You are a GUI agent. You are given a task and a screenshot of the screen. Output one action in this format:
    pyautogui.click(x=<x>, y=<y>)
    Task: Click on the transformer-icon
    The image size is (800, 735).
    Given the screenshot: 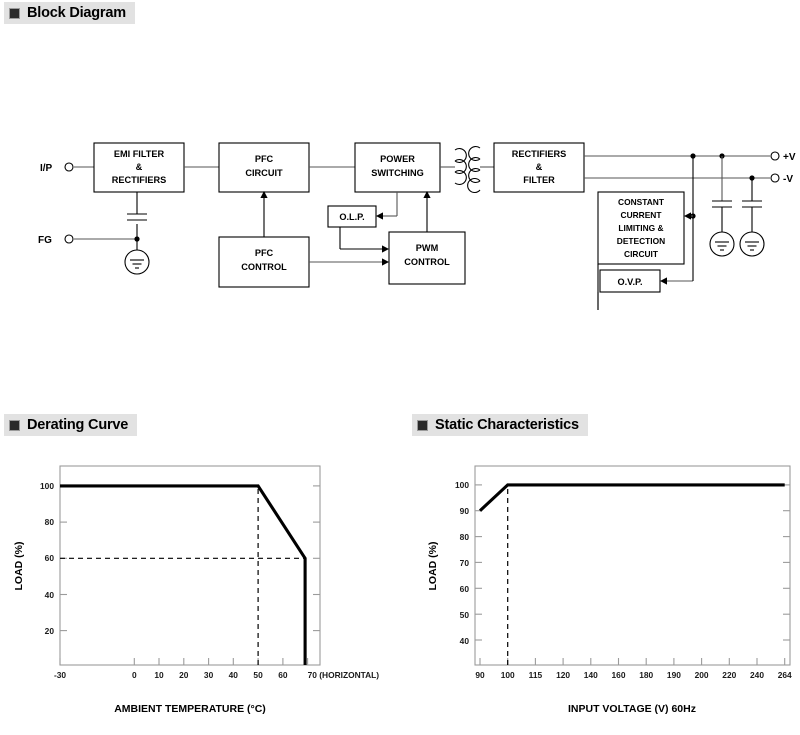 What is the action you would take?
    pyautogui.click(x=467, y=169)
    